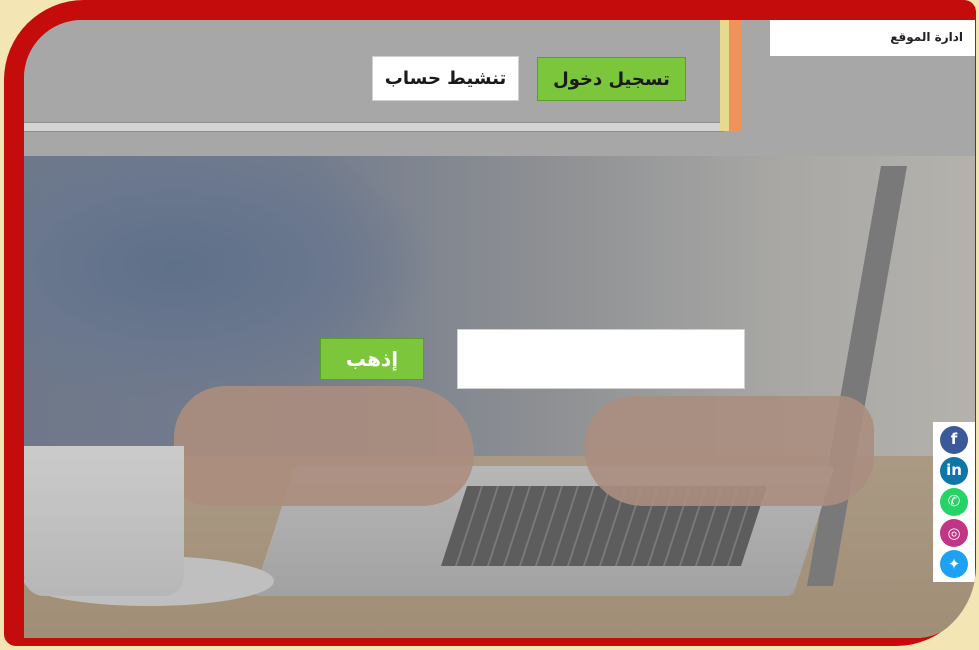 The image size is (979, 650). What do you see at coordinates (372, 359) in the screenshot?
I see `go-button: إذهب` at bounding box center [372, 359].